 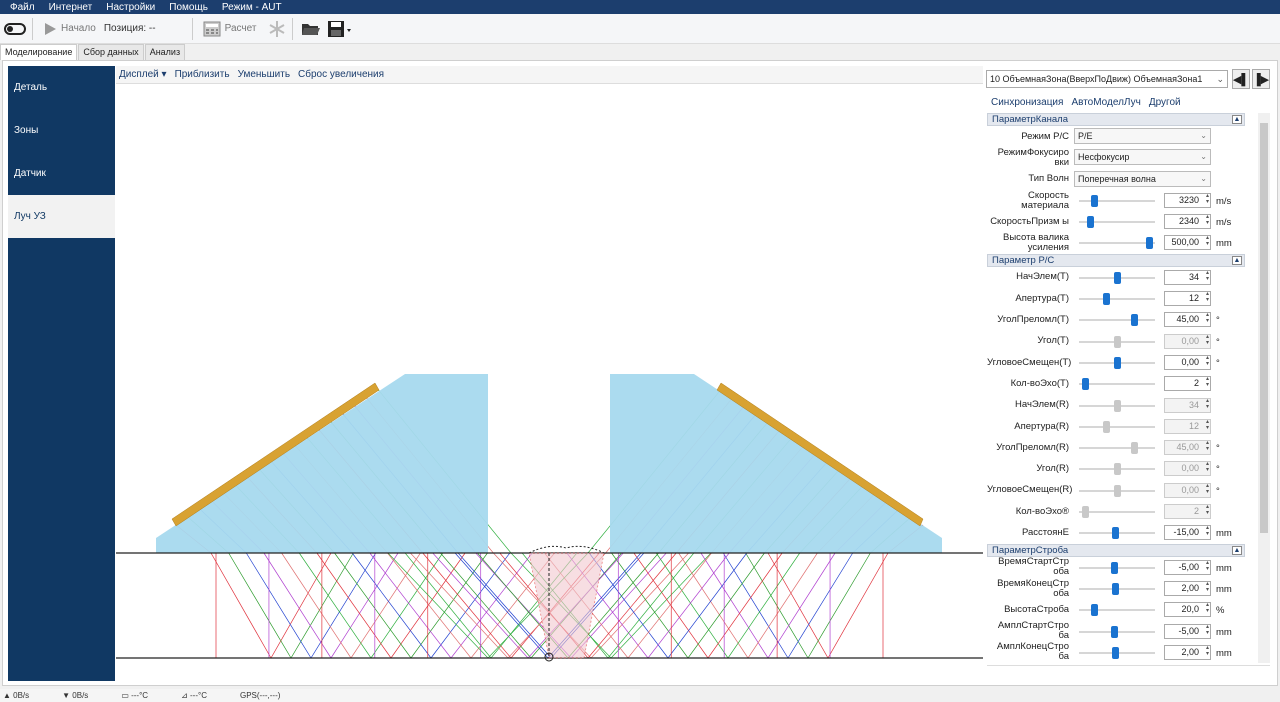 I want to click on focus-select: Несфокусир ⌄, so click(x=1142, y=157).